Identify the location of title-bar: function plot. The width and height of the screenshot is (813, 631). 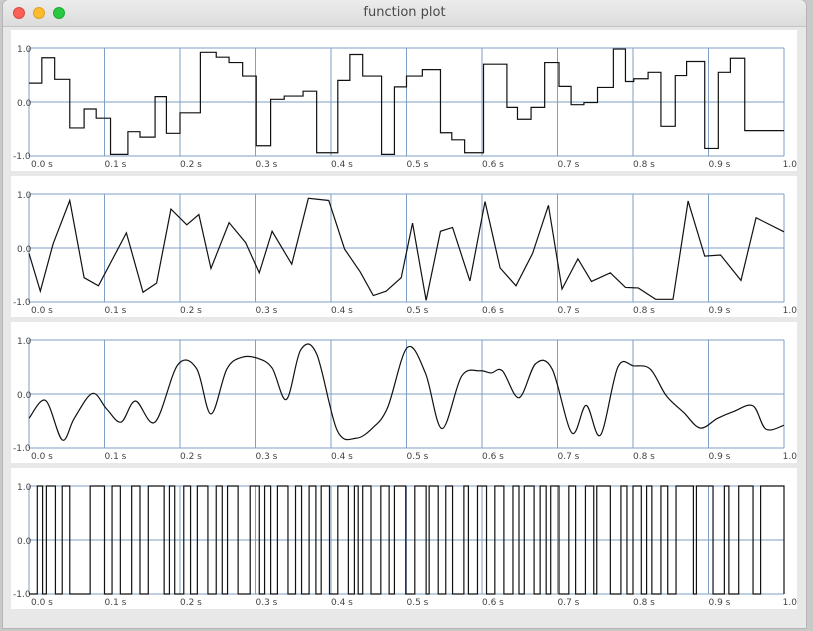
(404, 13).